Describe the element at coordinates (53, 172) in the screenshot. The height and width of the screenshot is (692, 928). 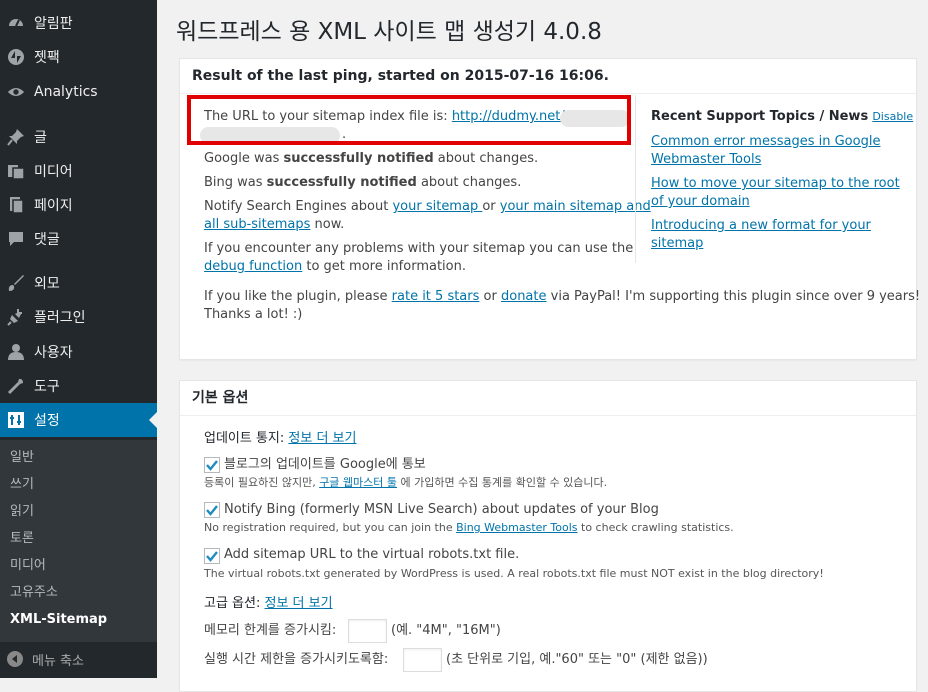
I see `sidebar-item-label: 미디어` at that location.